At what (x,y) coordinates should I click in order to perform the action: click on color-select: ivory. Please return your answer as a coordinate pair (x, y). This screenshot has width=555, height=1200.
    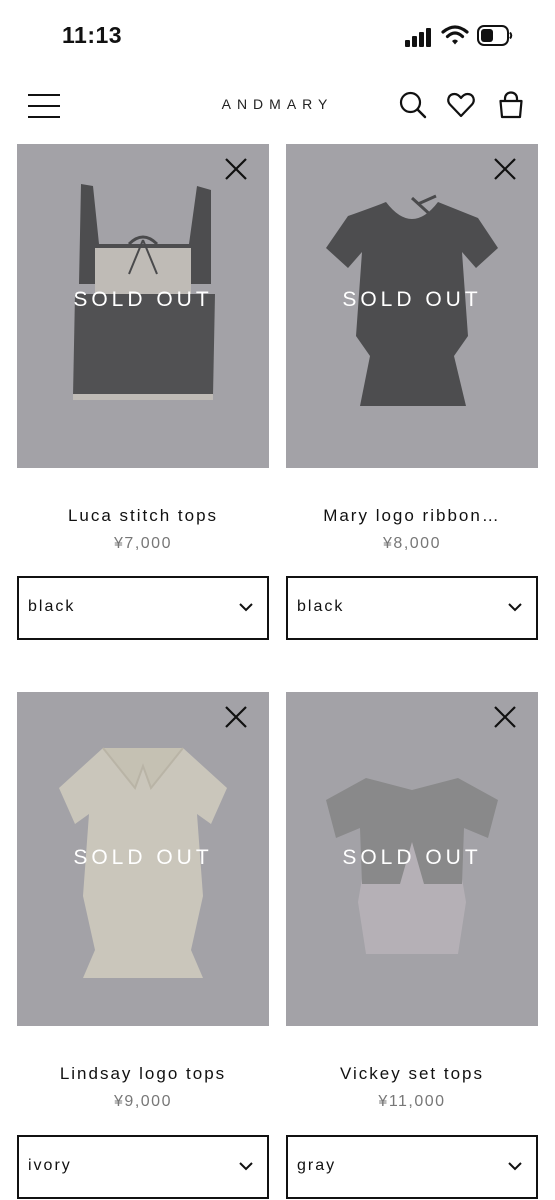
    Looking at the image, I should click on (143, 1167).